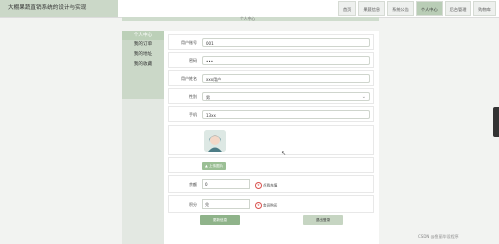  Describe the element at coordinates (258, 205) in the screenshot. I see `member-icon: ¥` at that location.